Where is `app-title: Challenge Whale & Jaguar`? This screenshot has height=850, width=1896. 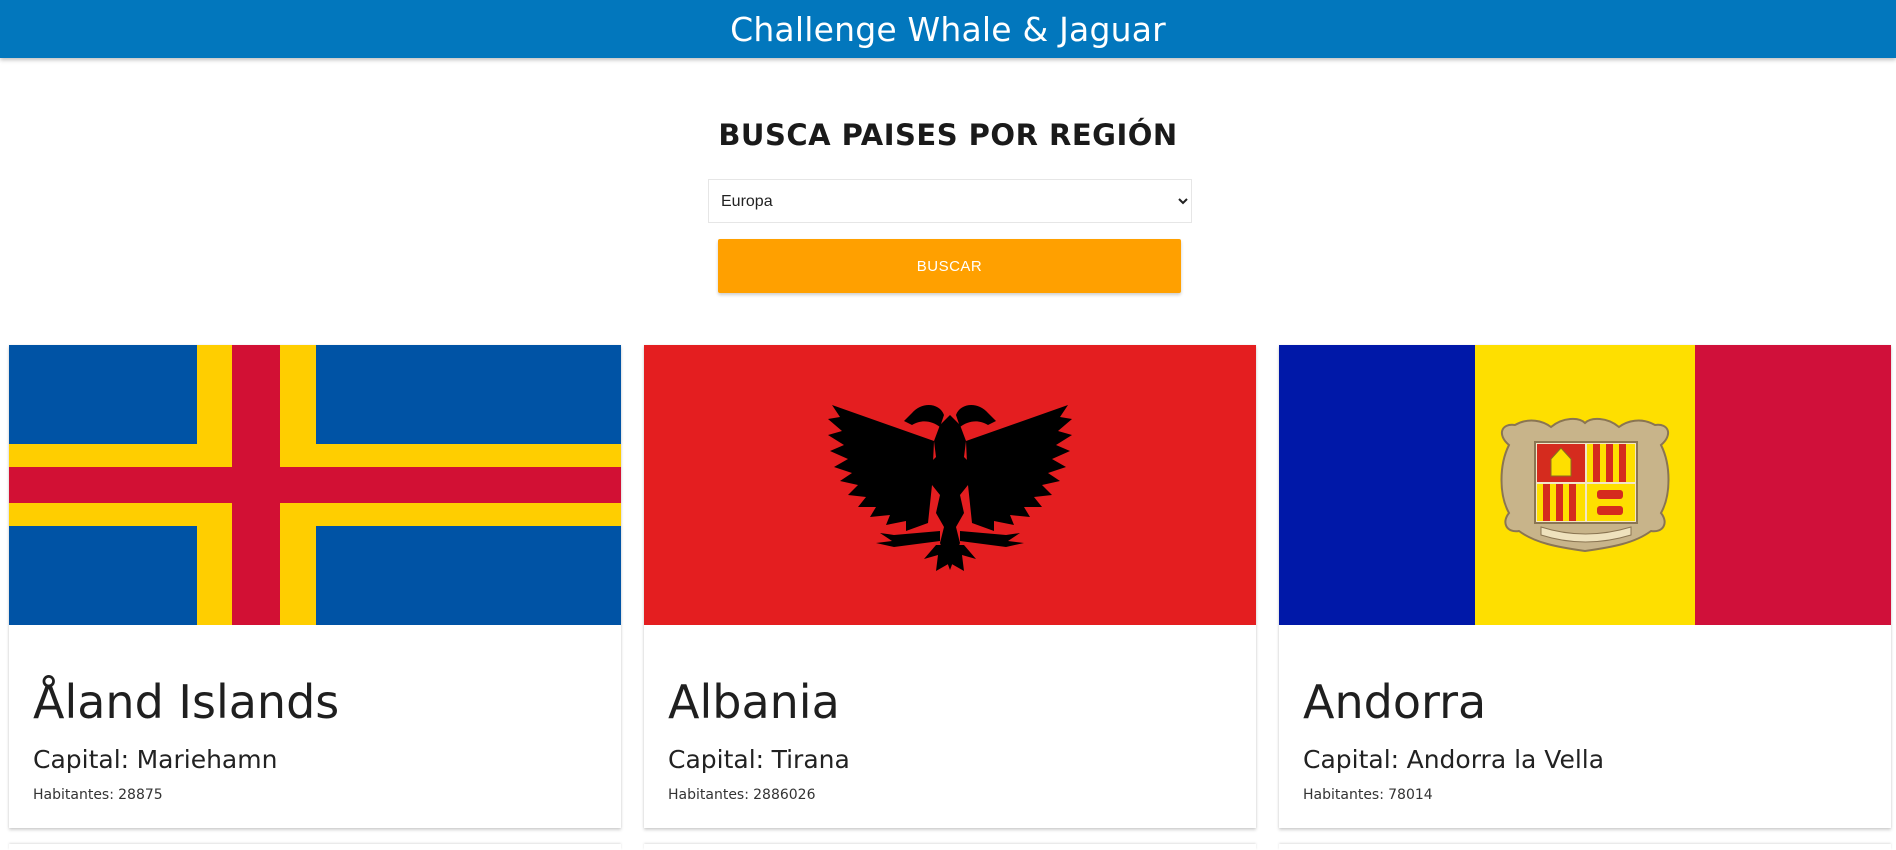 app-title: Challenge Whale & Jaguar is located at coordinates (948, 29).